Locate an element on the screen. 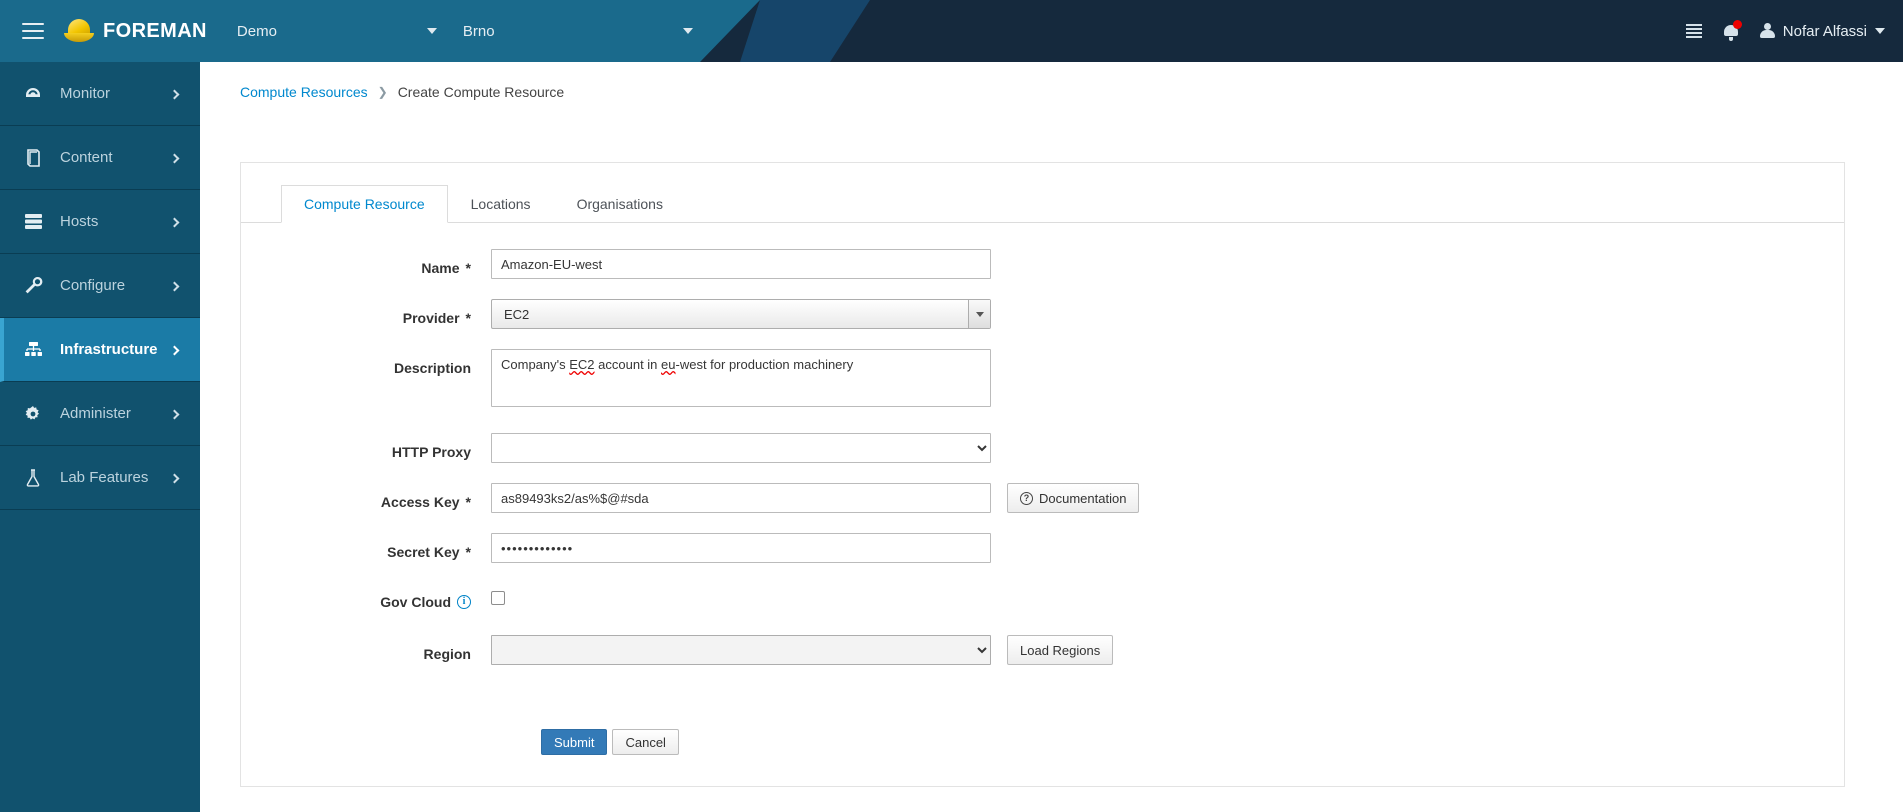 The width and height of the screenshot is (1903, 812). name-input is located at coordinates (741, 264).